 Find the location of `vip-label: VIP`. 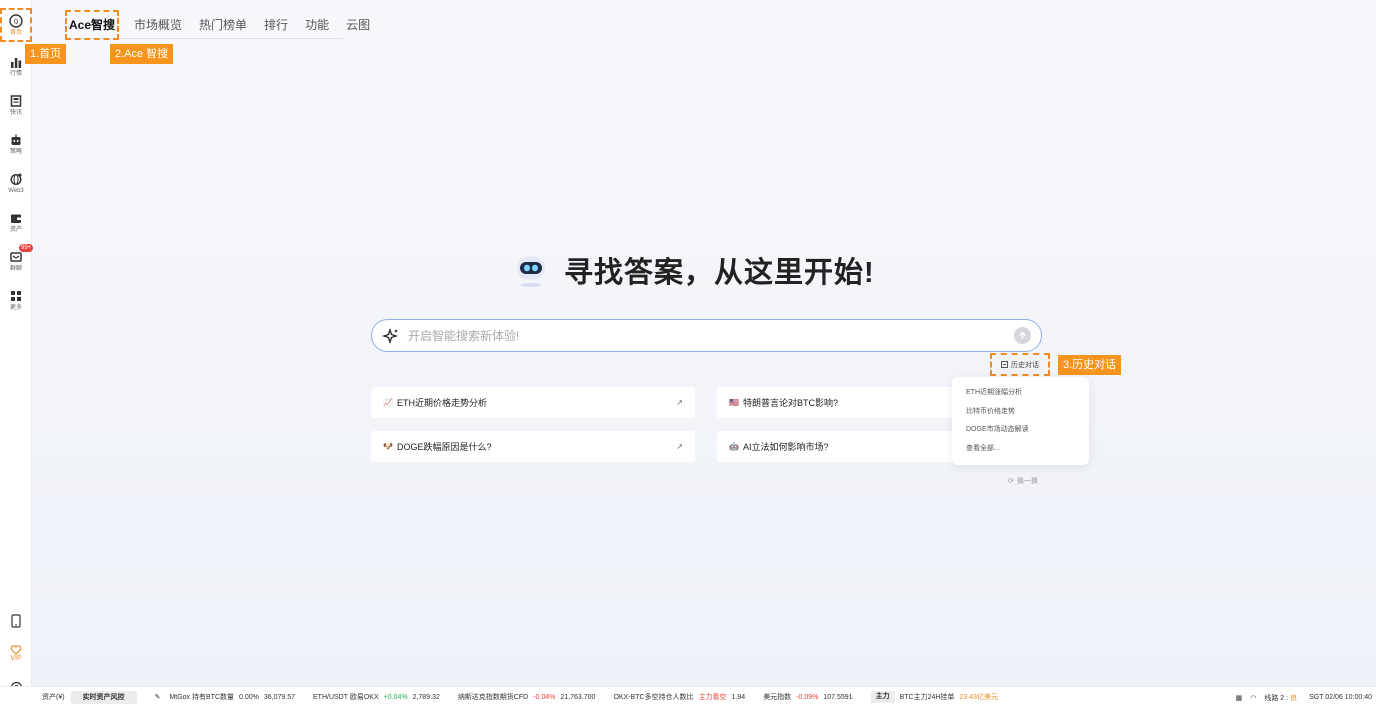

vip-label: VIP is located at coordinates (16, 658).